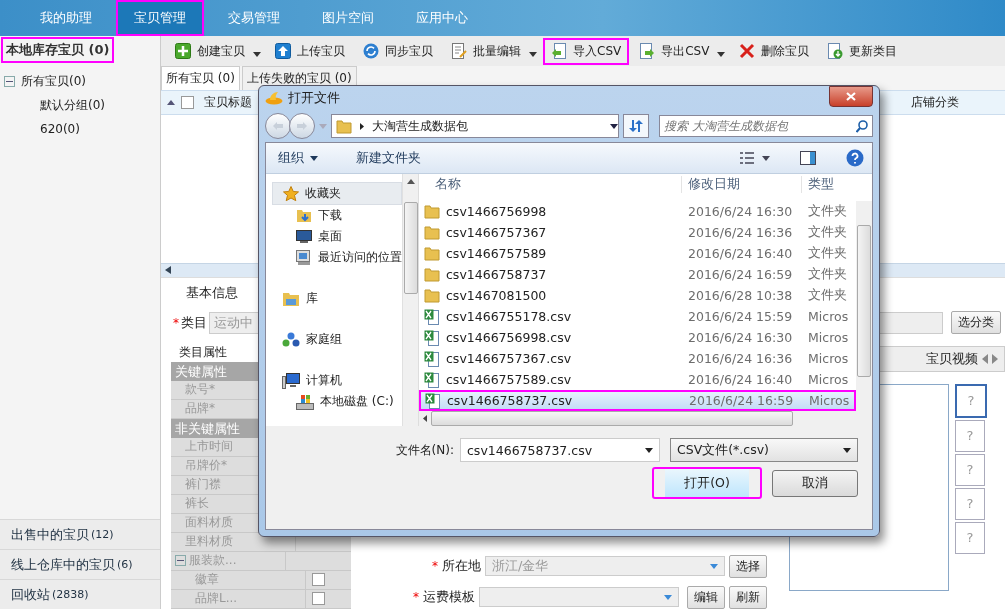  I want to click on column-header: 类型, so click(828, 184).